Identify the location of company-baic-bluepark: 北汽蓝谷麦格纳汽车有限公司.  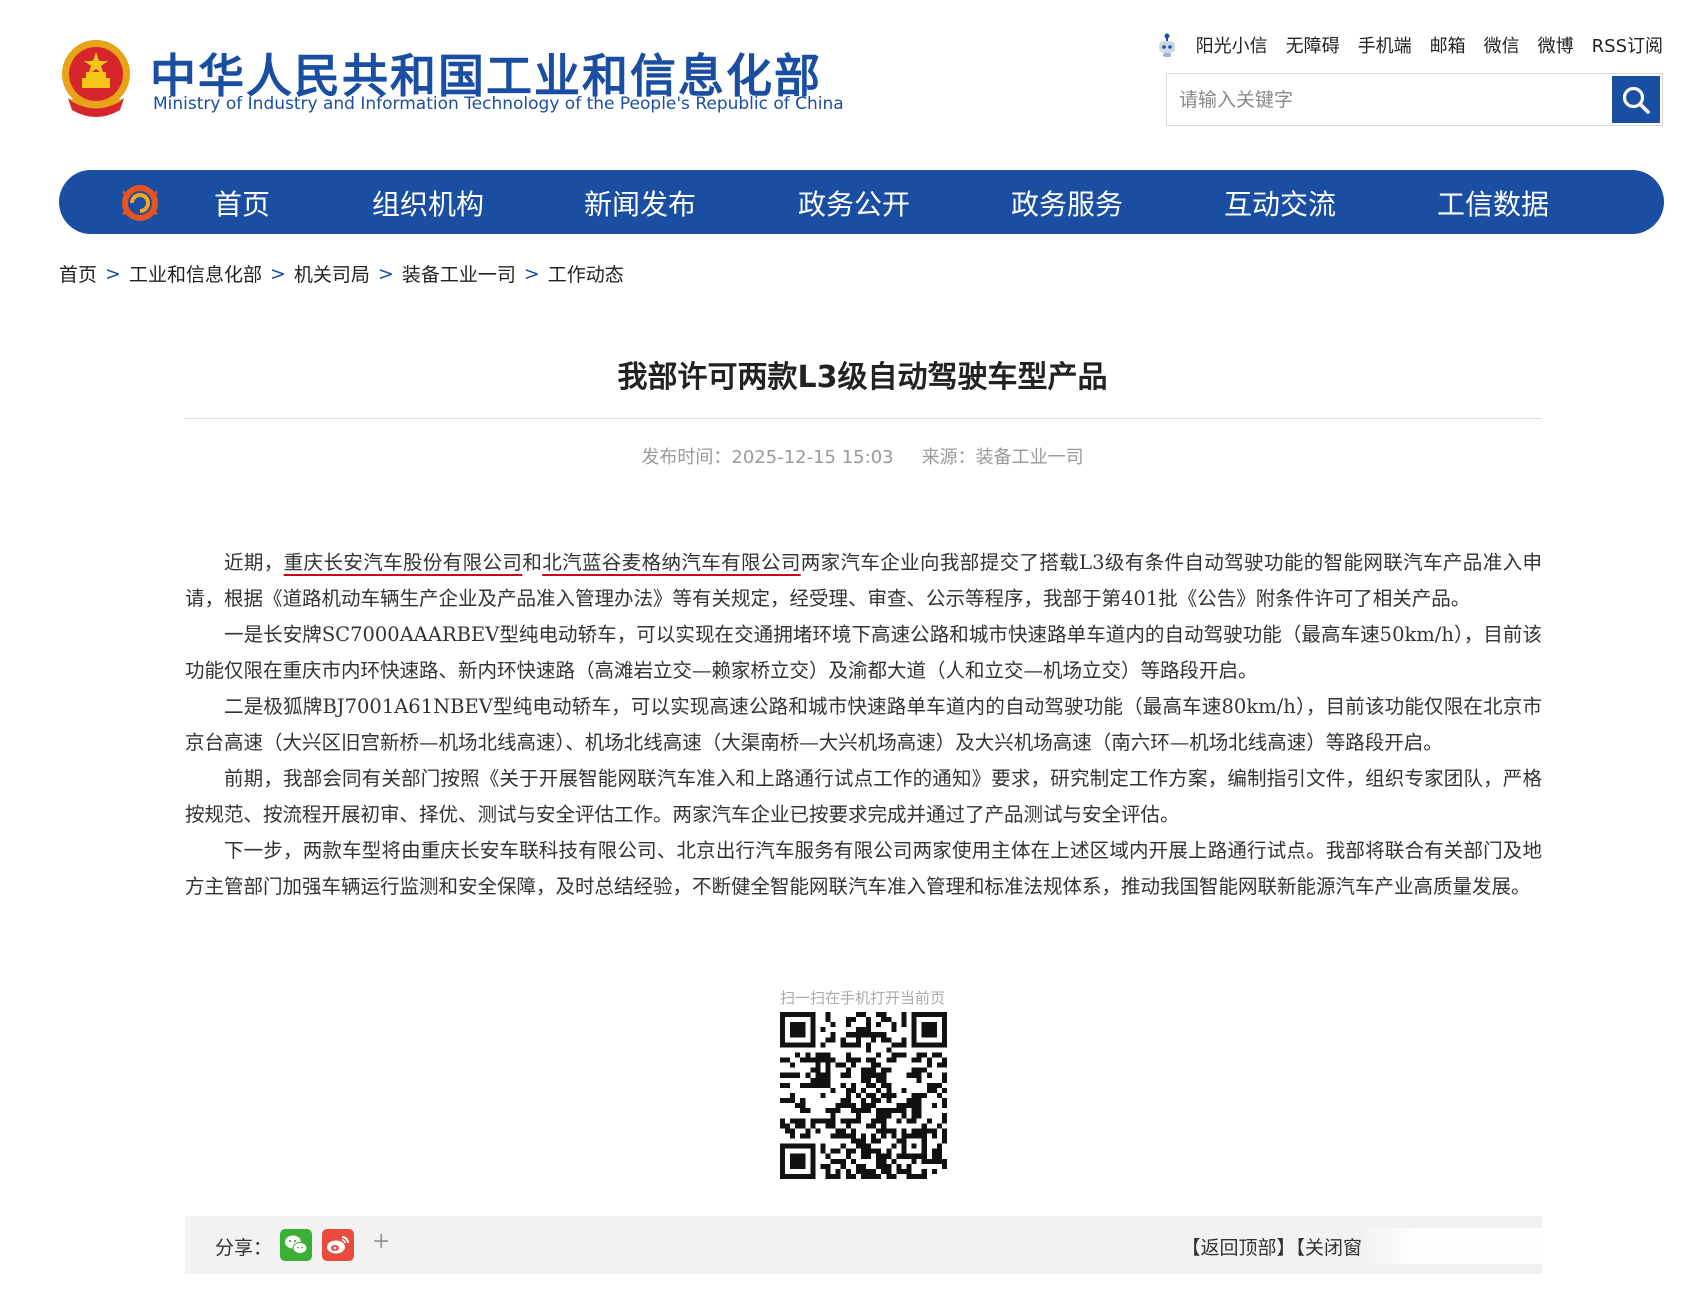
(671, 562).